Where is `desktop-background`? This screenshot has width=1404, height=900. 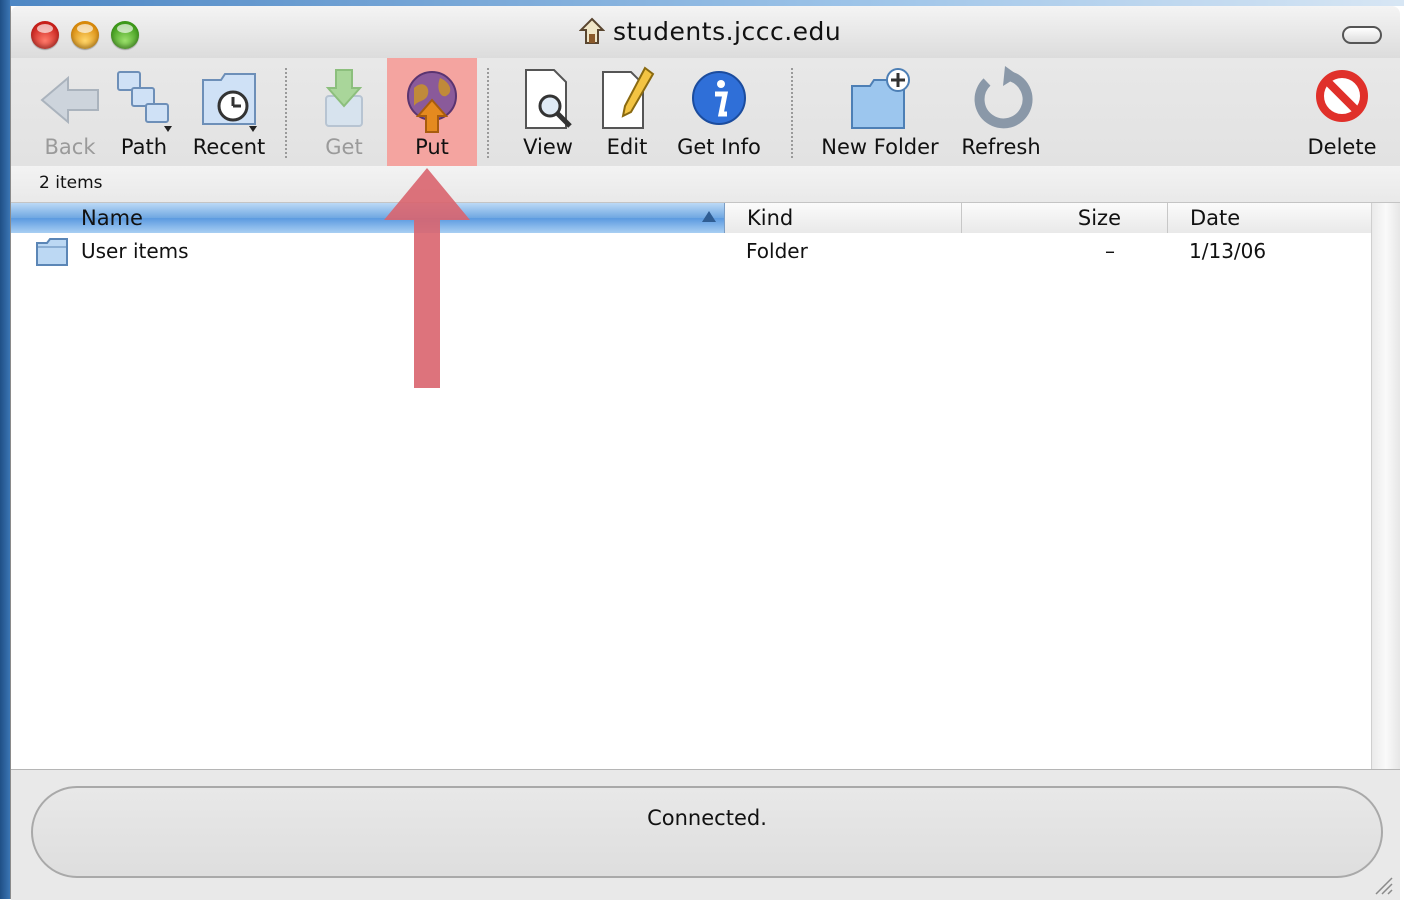
desktop-background is located at coordinates (5, 449).